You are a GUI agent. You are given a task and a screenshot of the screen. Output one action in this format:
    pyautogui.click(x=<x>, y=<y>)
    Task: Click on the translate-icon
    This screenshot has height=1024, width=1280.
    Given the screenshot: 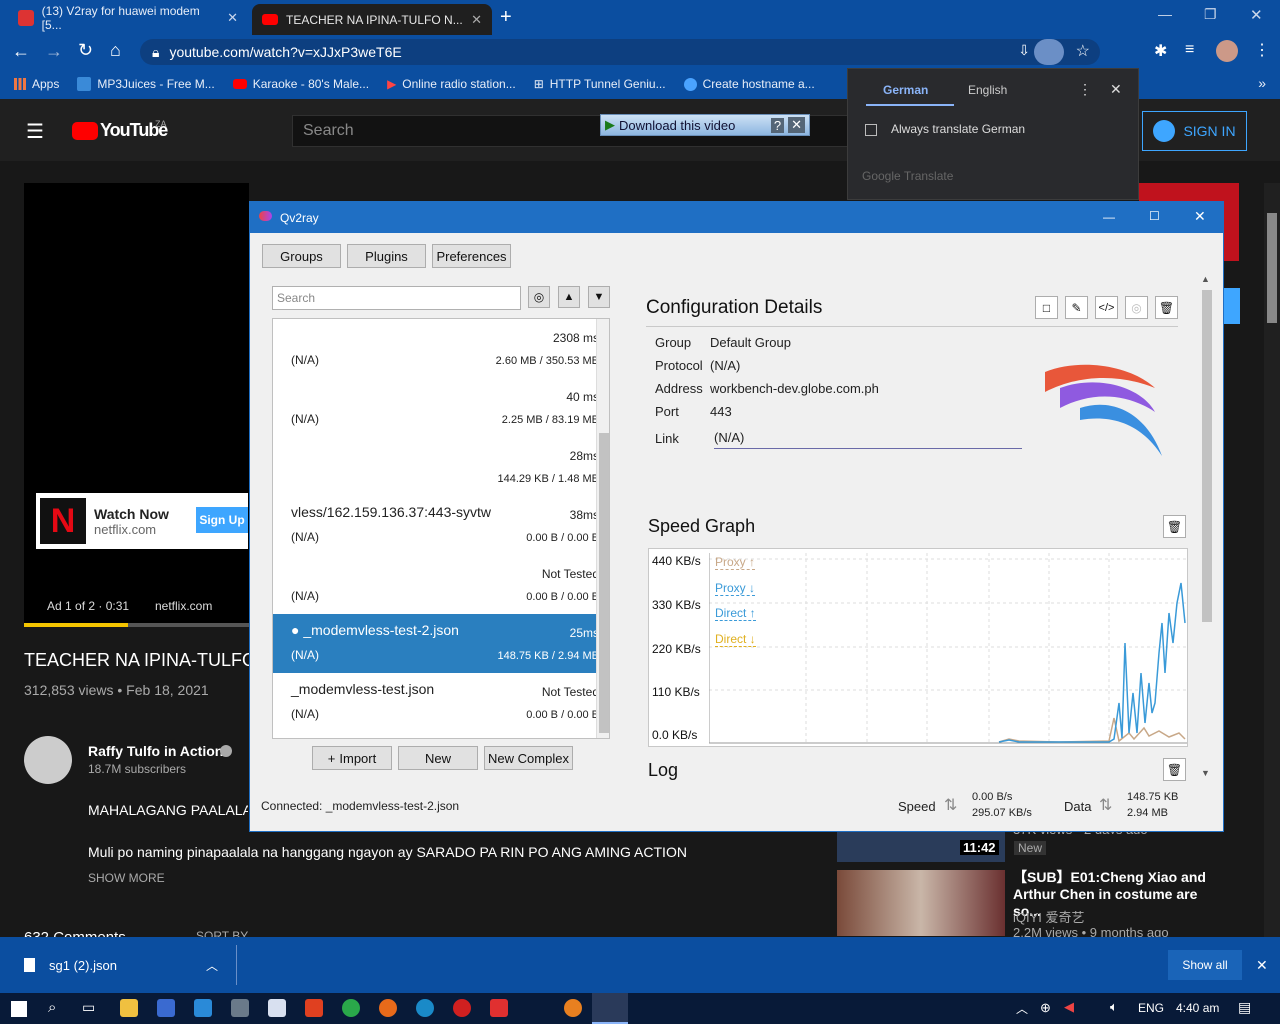 What is the action you would take?
    pyautogui.click(x=1049, y=52)
    